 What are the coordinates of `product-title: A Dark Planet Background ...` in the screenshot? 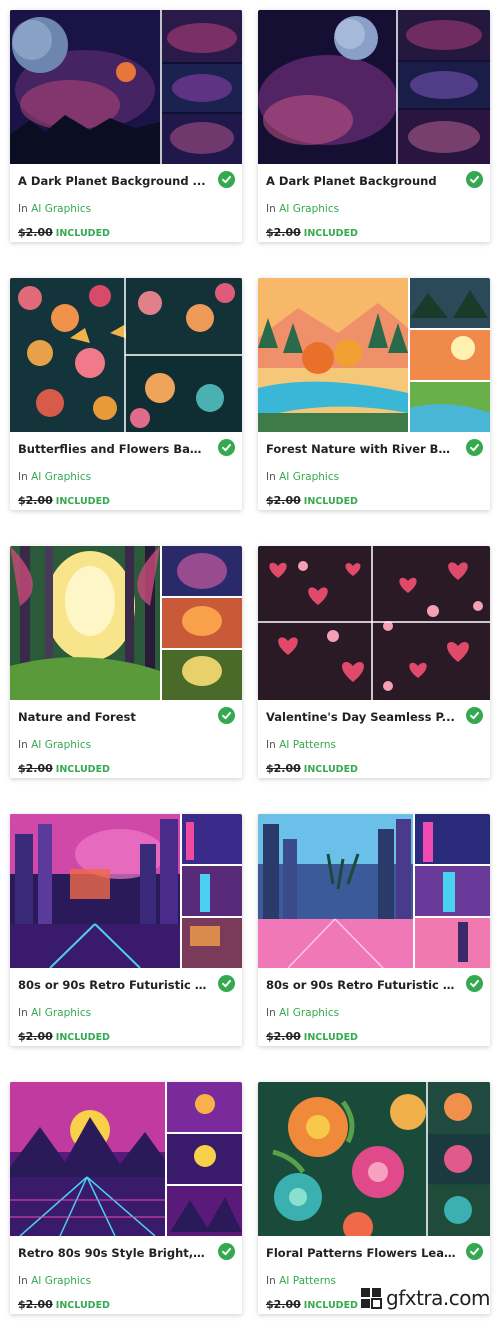 It's located at (113, 181).